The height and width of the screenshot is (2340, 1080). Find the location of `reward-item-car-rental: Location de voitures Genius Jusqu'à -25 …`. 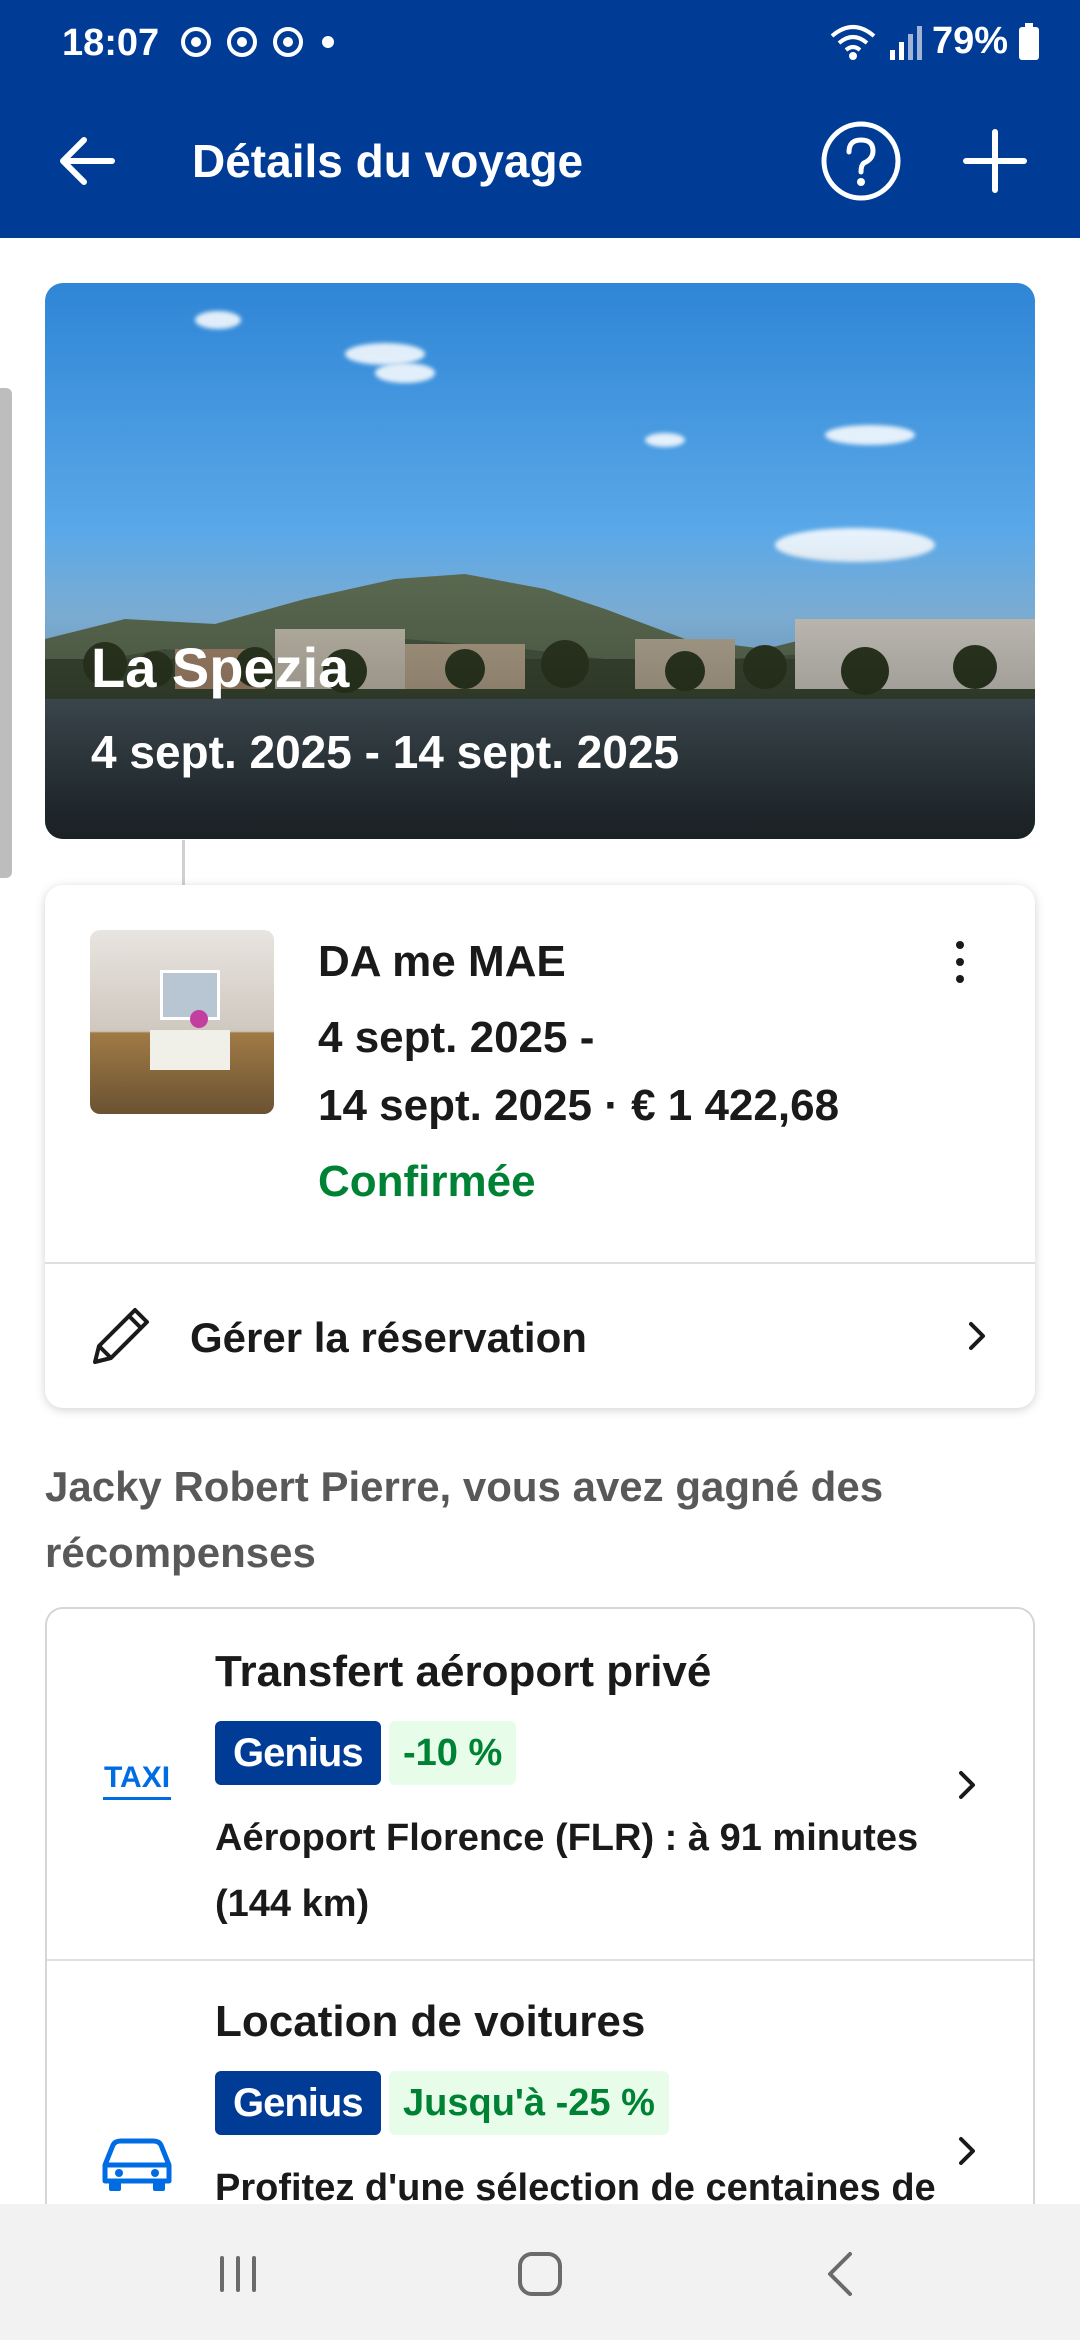

reward-item-car-rental: Location de voitures Genius Jusqu'à -25 … is located at coordinates (540, 2093).